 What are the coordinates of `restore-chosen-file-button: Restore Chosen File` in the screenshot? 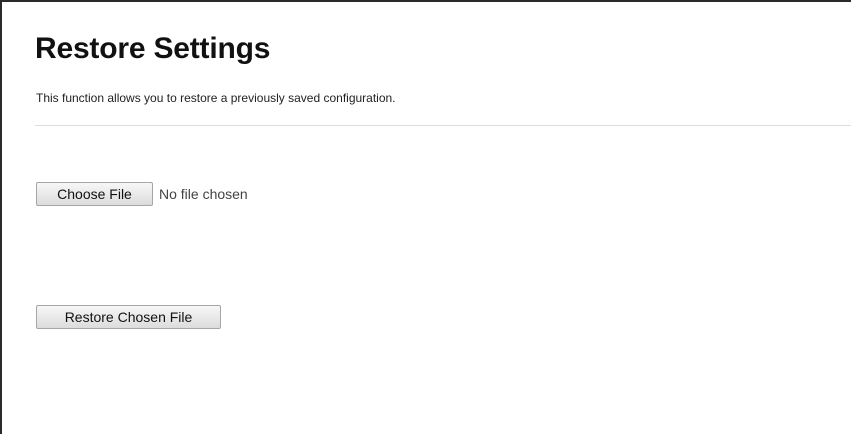 It's located at (128, 317).